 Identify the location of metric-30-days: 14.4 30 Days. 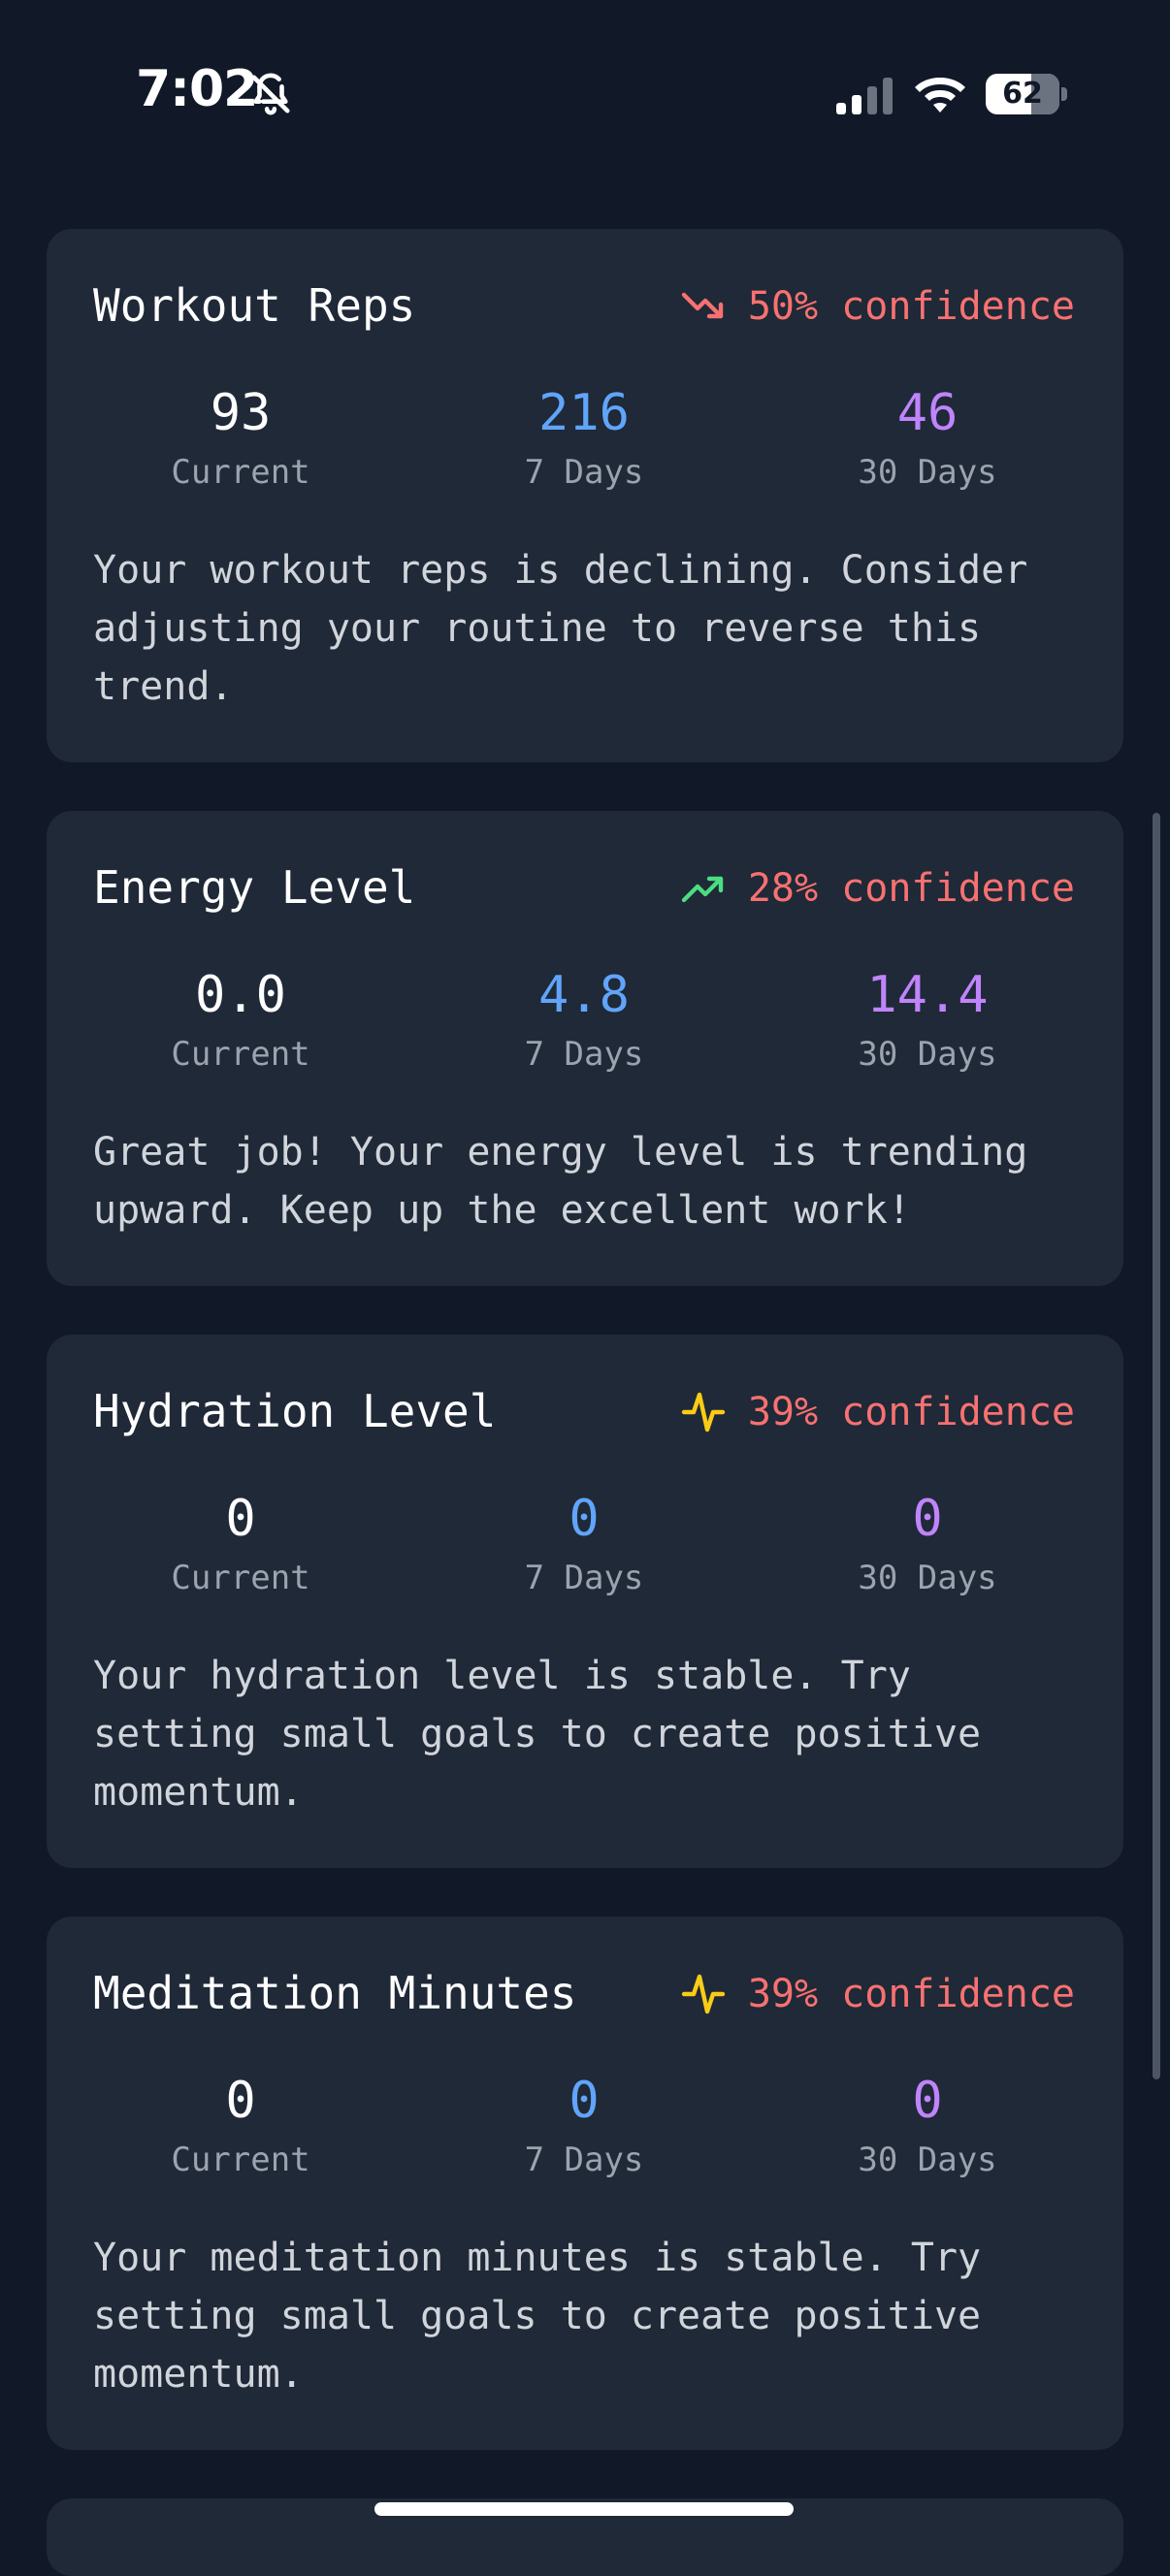
(927, 1021).